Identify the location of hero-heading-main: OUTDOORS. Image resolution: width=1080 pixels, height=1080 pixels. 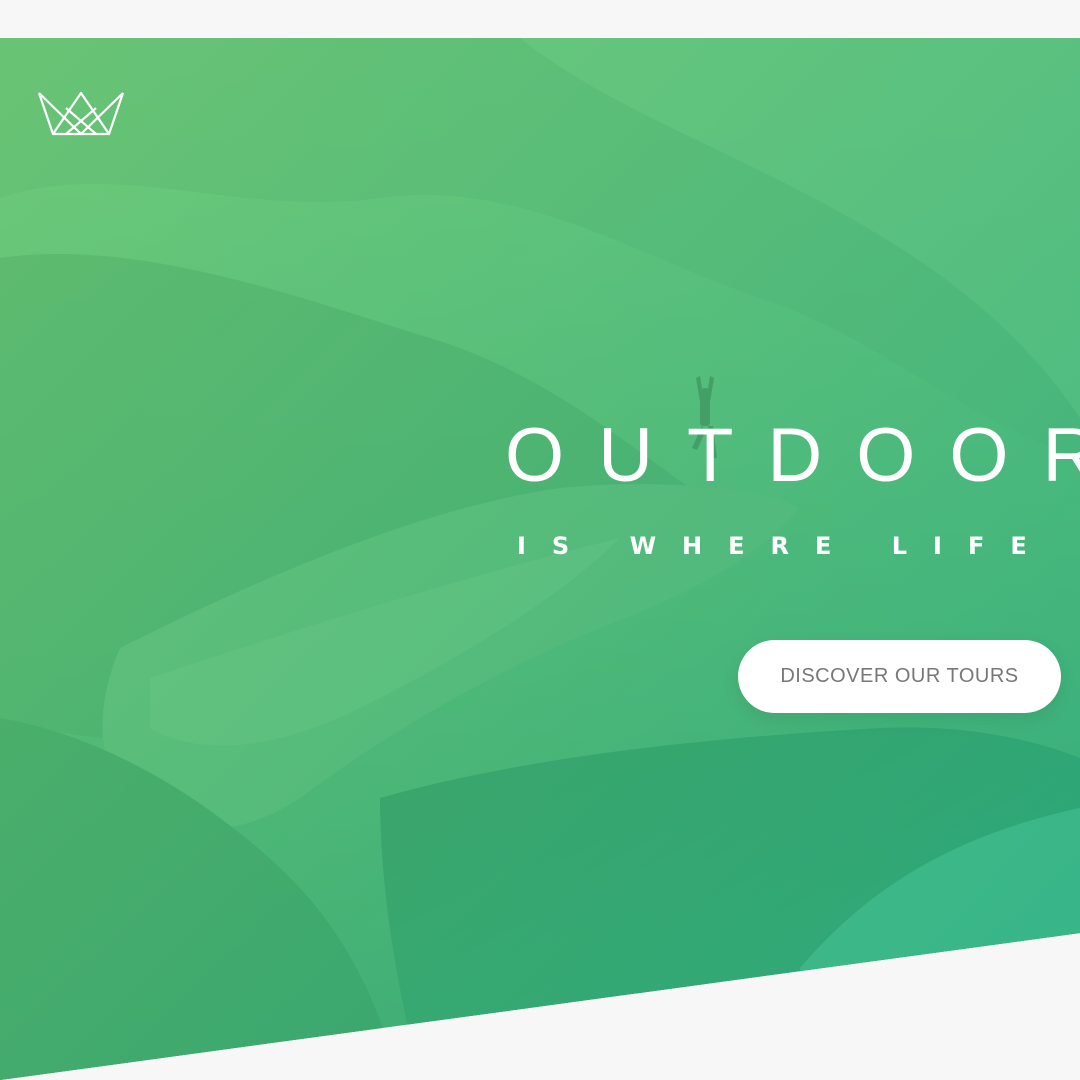
(792, 455).